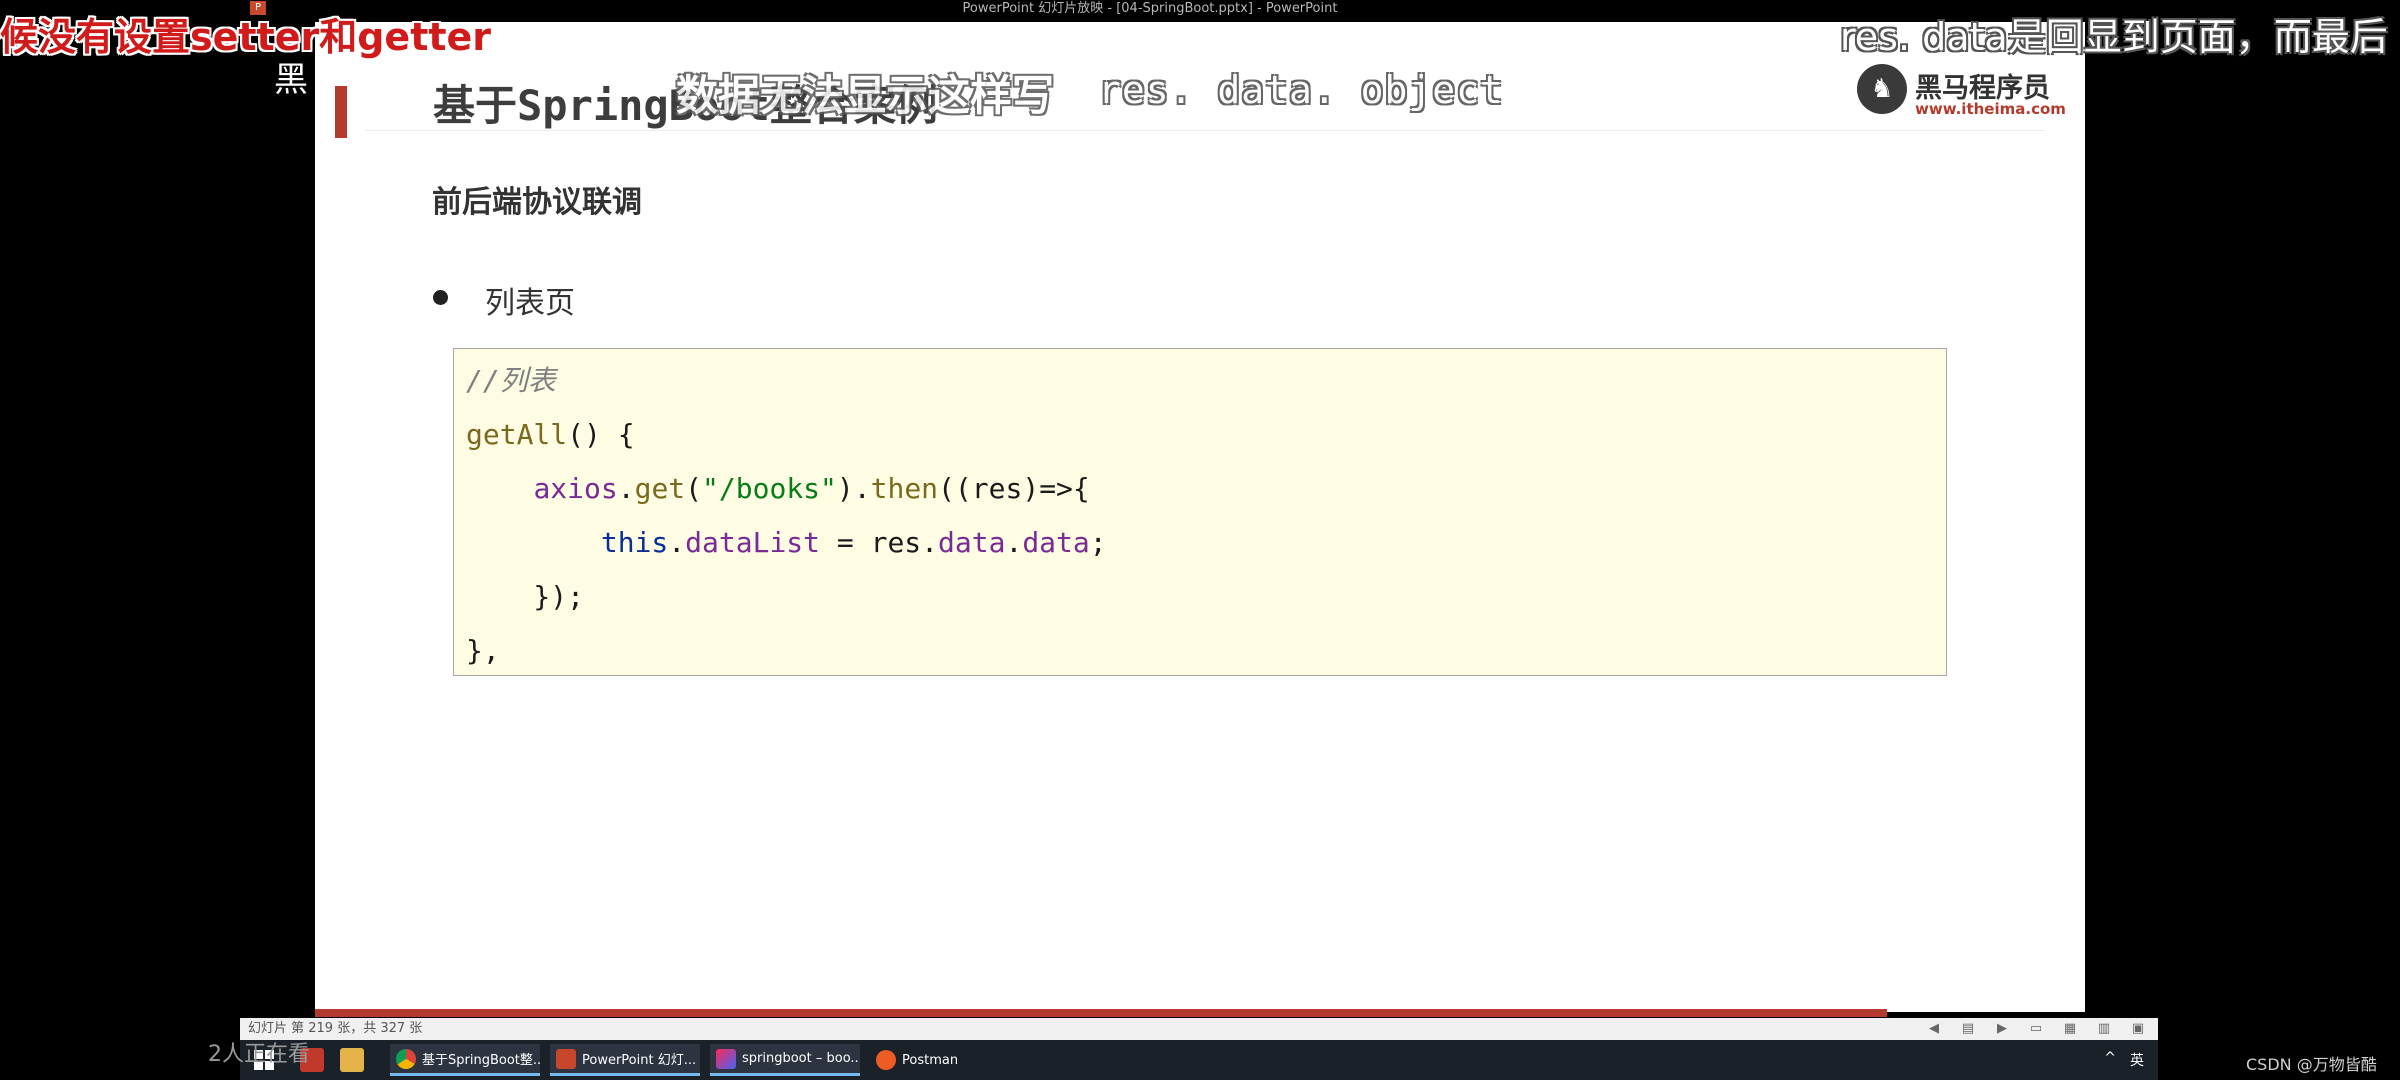  I want to click on code-token: dataList, so click(753, 542).